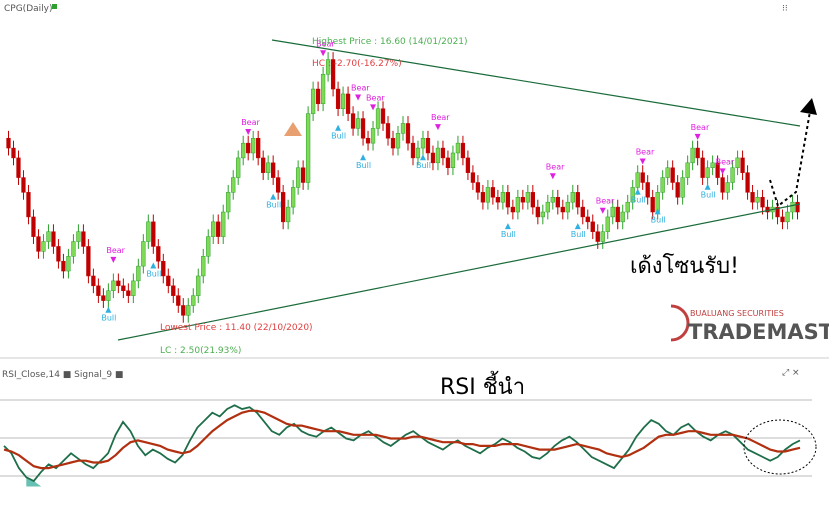 This screenshot has height=513, width=829. Describe the element at coordinates (684, 266) in the screenshot. I see `support-annotation: เด้งโซนรับ!` at that location.